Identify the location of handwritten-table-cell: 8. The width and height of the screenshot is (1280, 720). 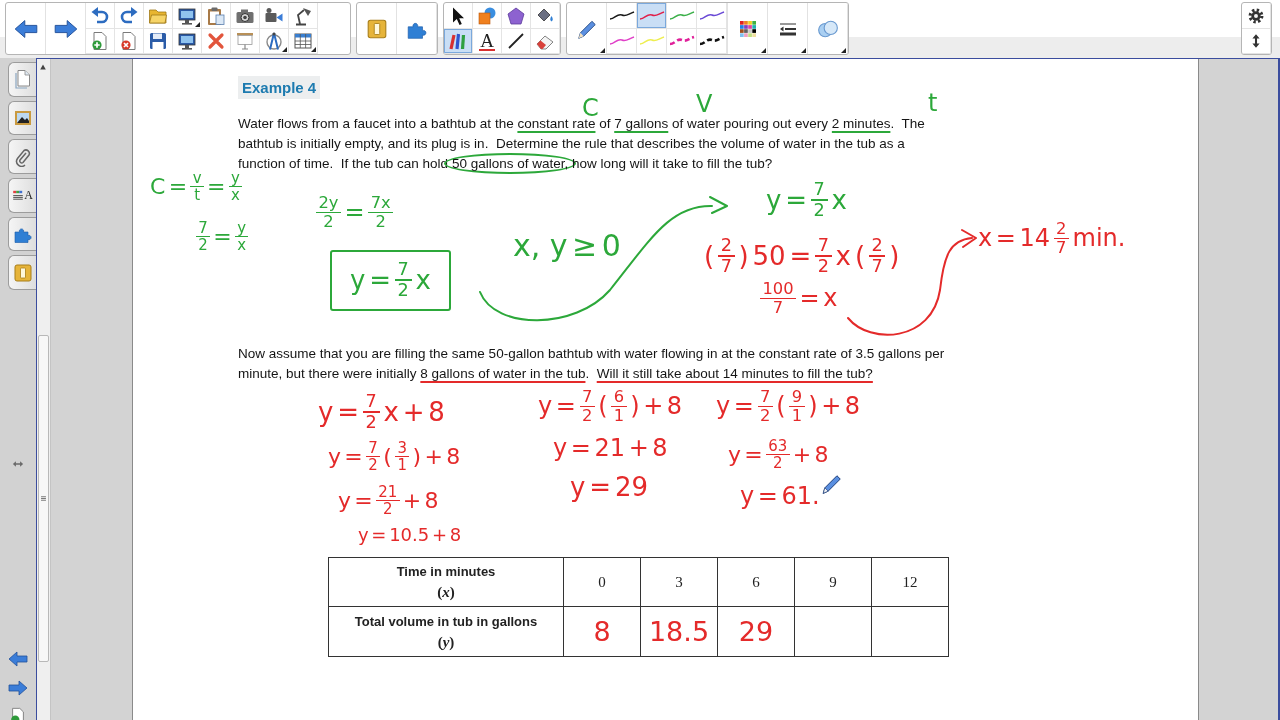
(602, 631).